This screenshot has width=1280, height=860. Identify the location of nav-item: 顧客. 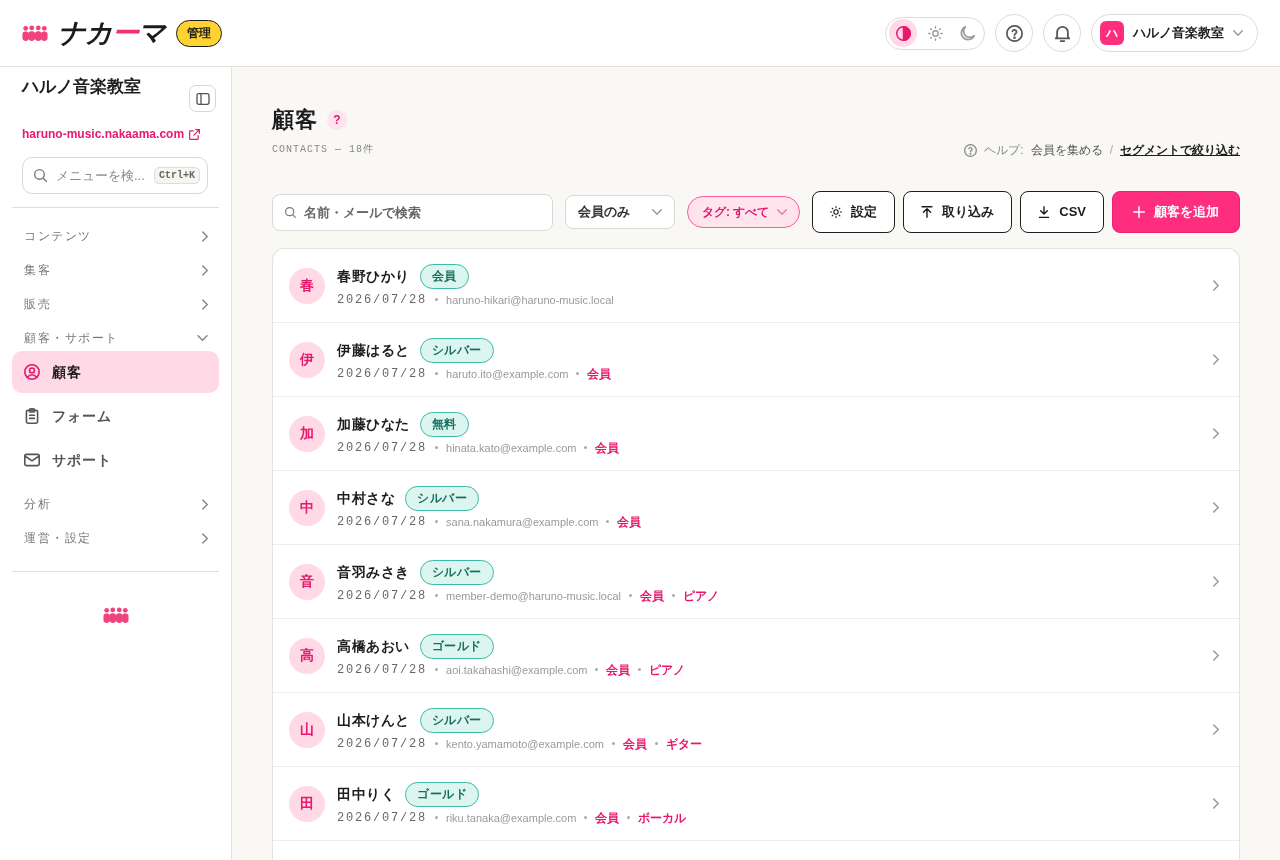
(115, 372).